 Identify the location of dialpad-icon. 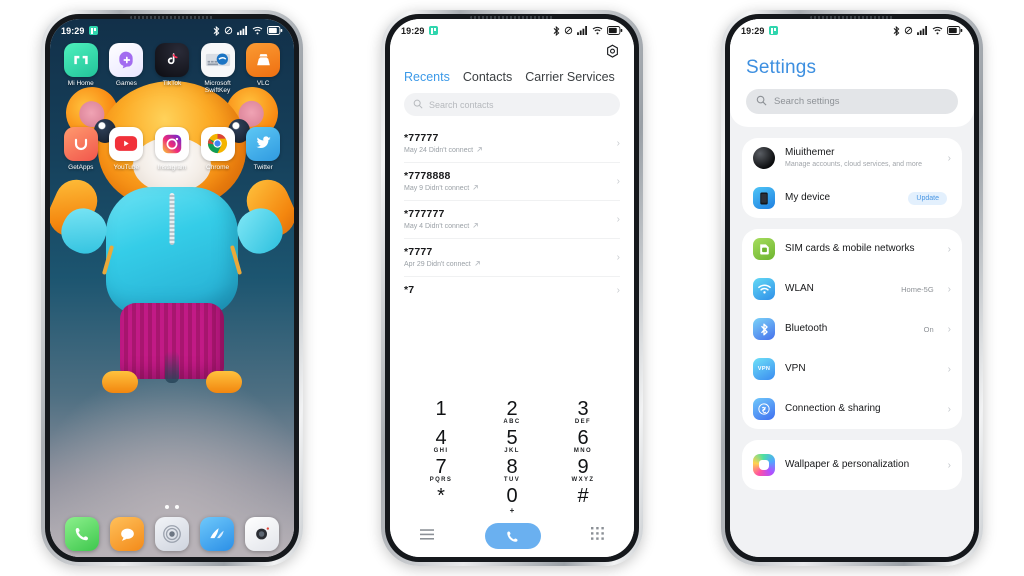
(597, 536).